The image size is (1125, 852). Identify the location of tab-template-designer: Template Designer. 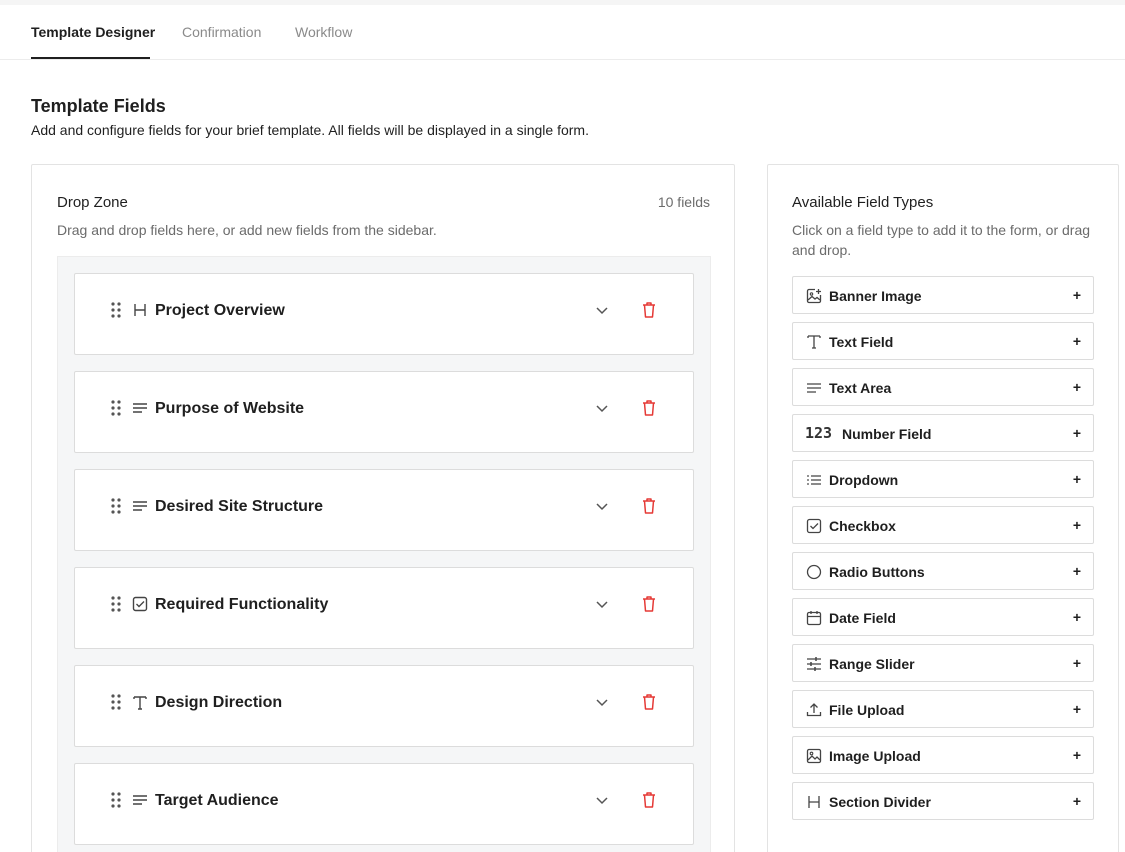
(93, 32).